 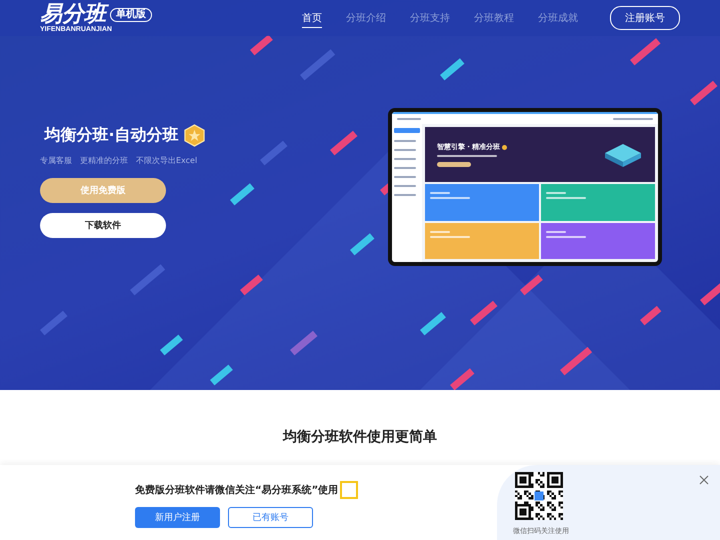 What do you see at coordinates (645, 18) in the screenshot?
I see `register-button: 注册账号` at bounding box center [645, 18].